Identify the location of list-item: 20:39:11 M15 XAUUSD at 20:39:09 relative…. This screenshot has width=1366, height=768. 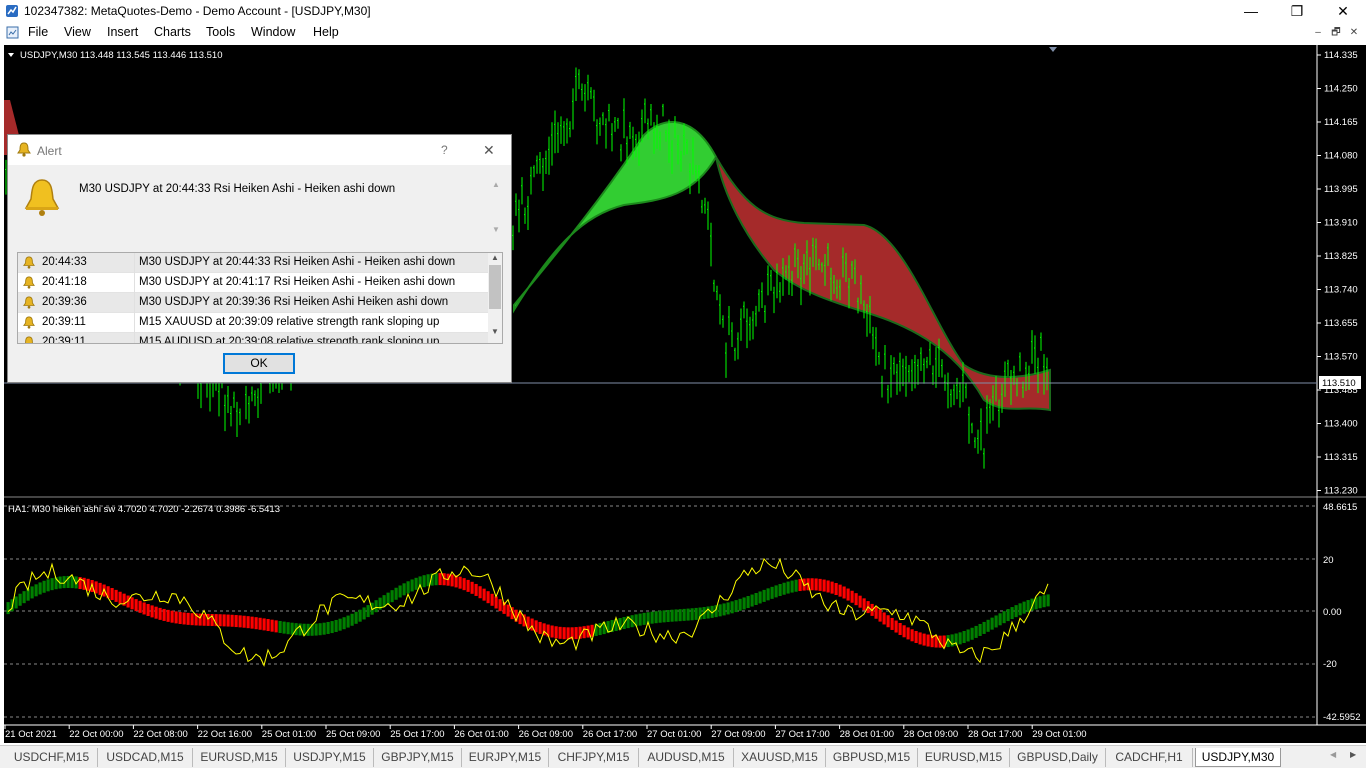
(253, 323).